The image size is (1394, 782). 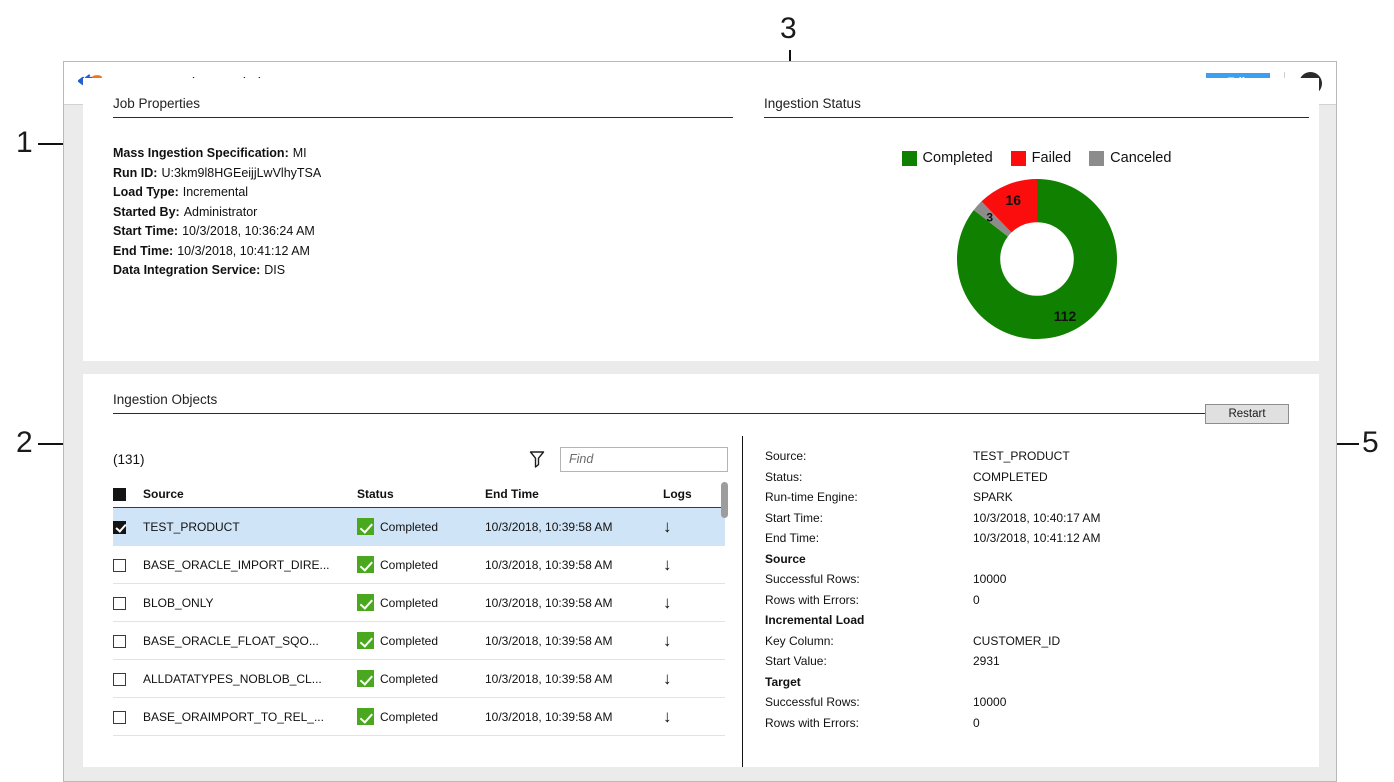 I want to click on column-header-source: Source, so click(x=250, y=495).